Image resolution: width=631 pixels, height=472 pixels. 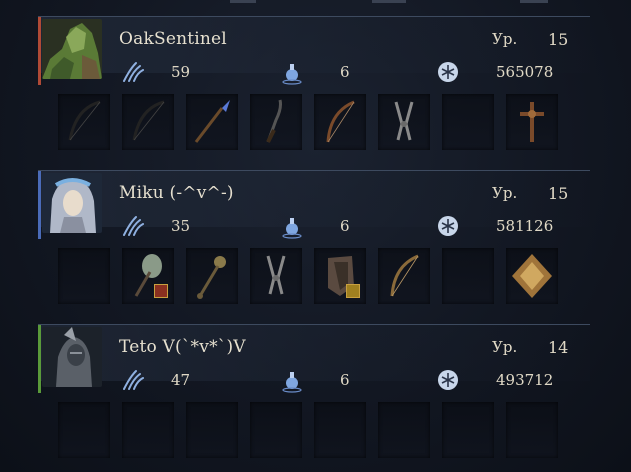 I want to click on level-value: 14, so click(x=558, y=347).